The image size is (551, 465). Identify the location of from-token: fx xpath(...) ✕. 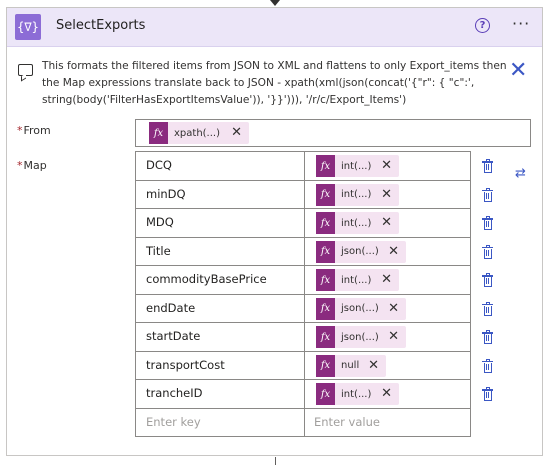
(199, 133).